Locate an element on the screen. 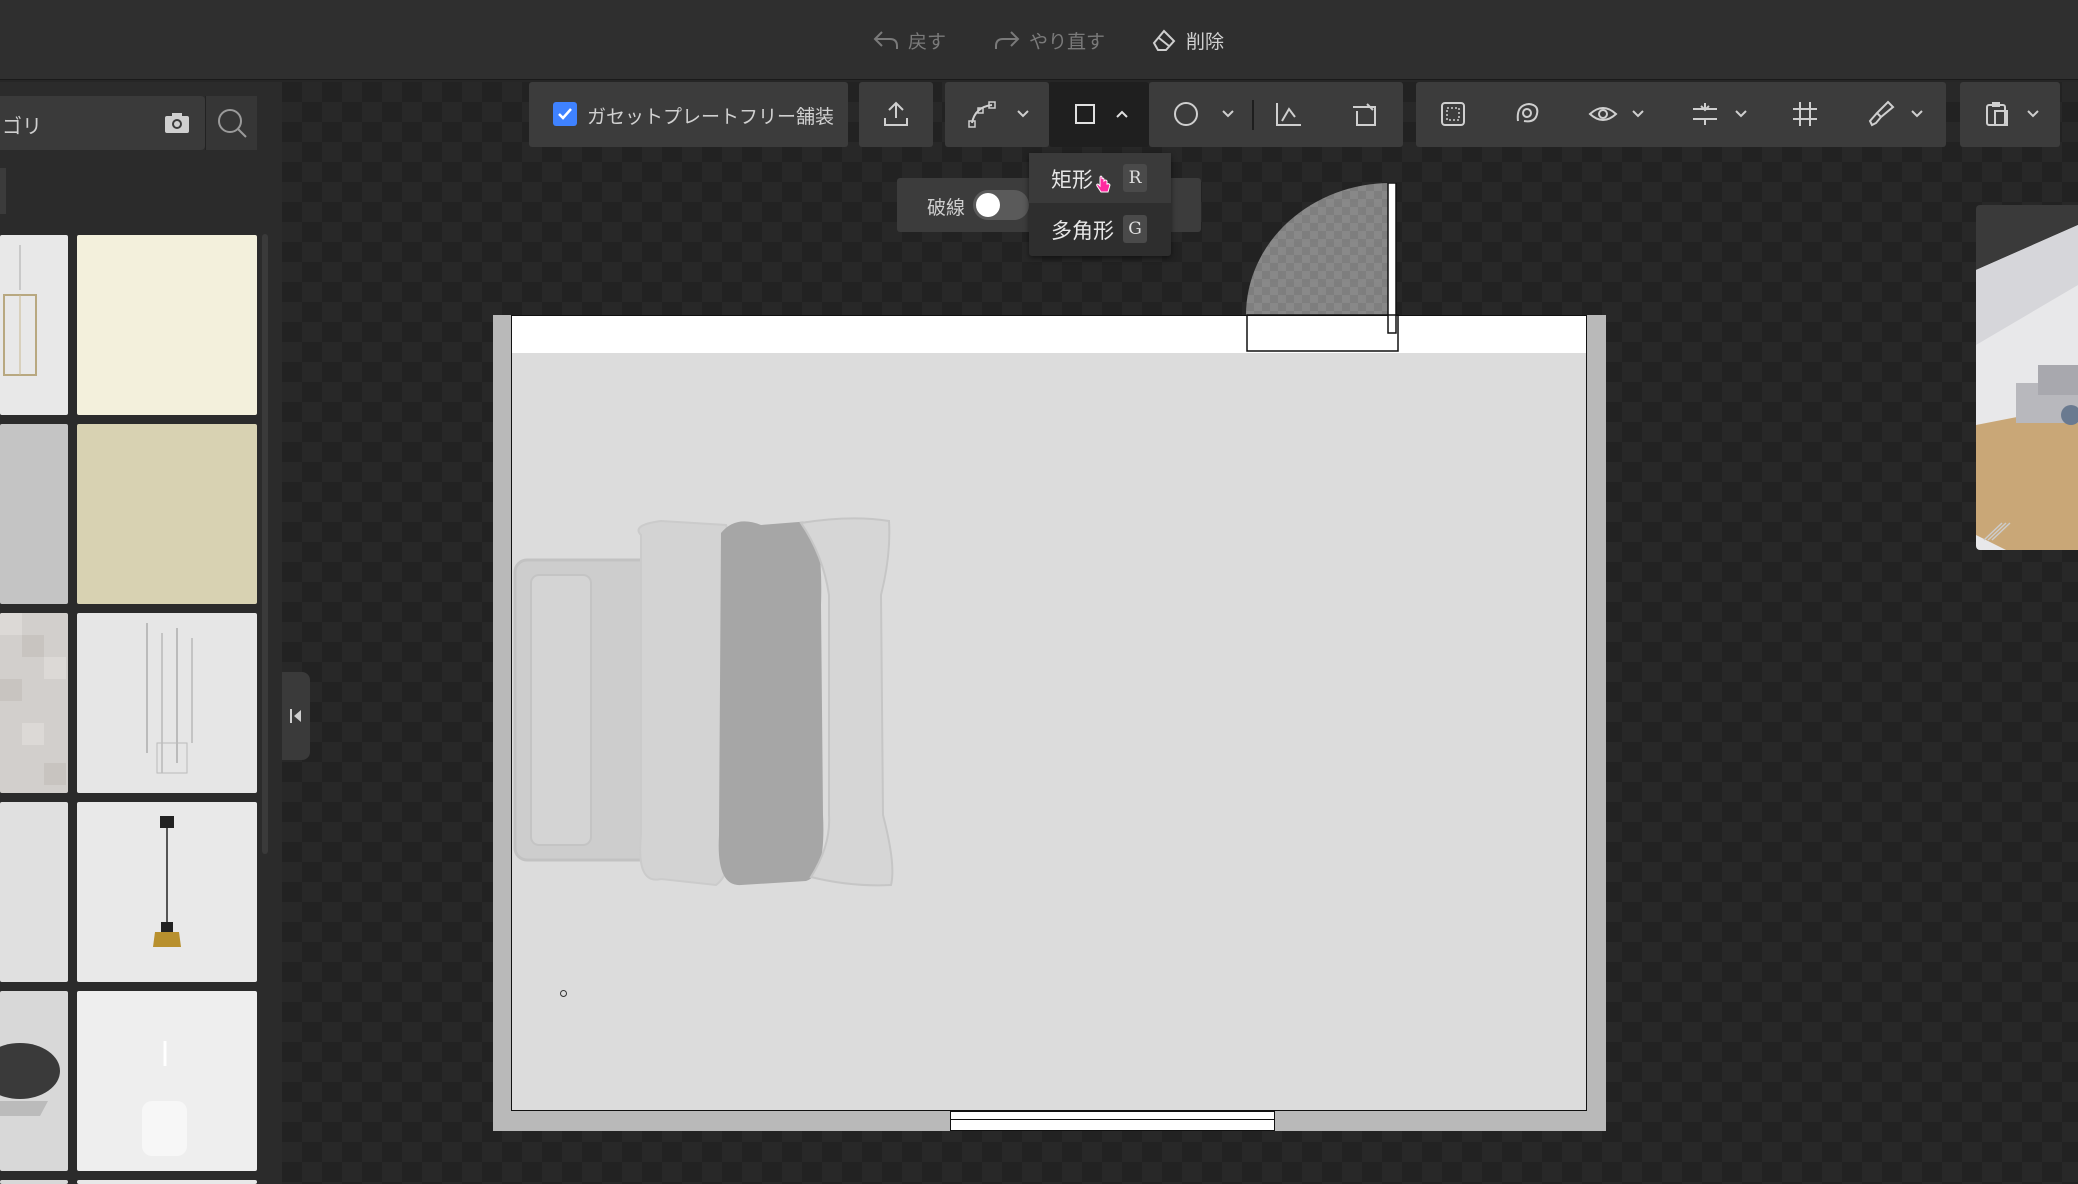  catalog-item-tile is located at coordinates (34, 703).